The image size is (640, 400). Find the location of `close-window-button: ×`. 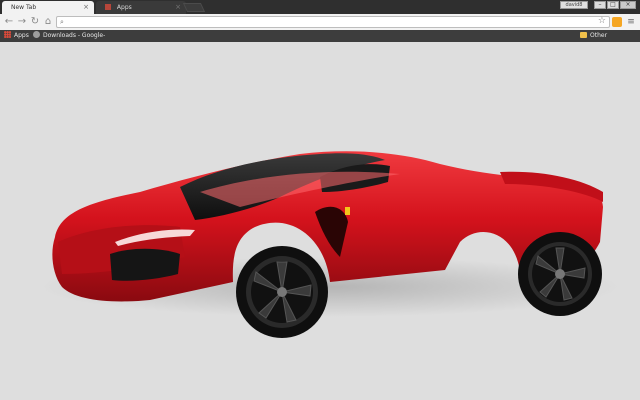

close-window-button: × is located at coordinates (628, 5).